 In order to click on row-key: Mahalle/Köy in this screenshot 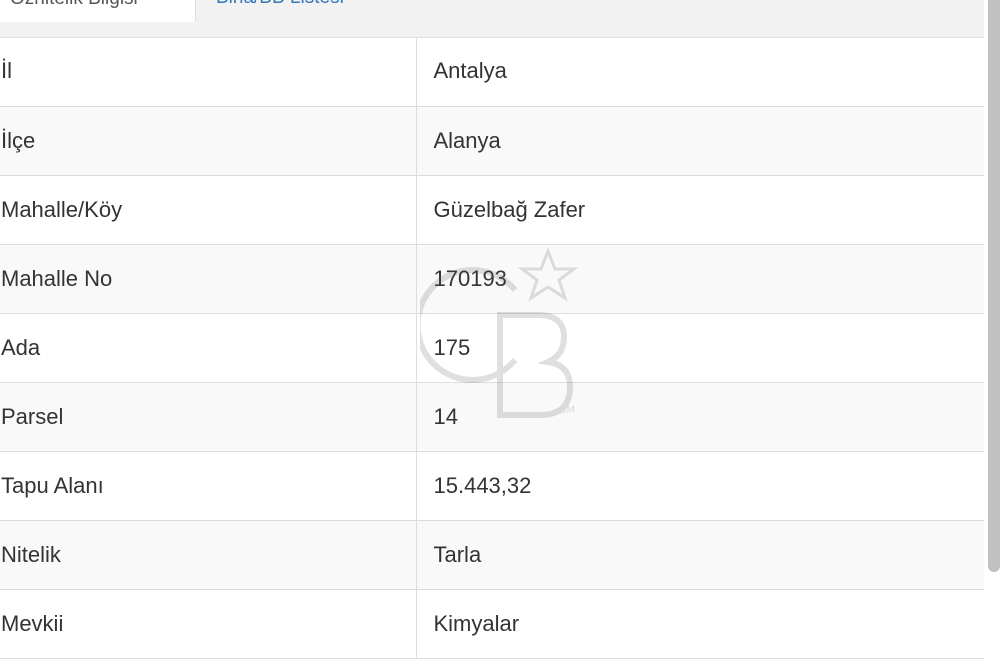, I will do `click(208, 210)`.